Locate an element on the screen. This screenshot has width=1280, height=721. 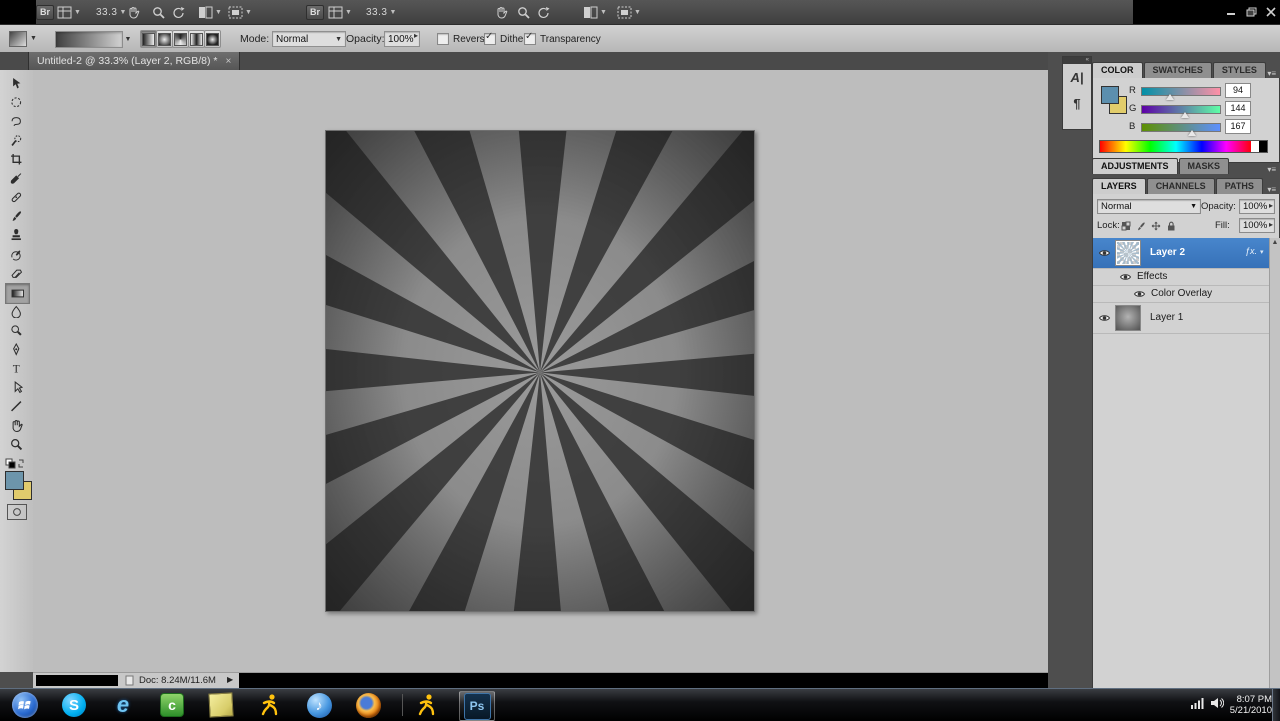
healing-brush-tool is located at coordinates (16, 197).